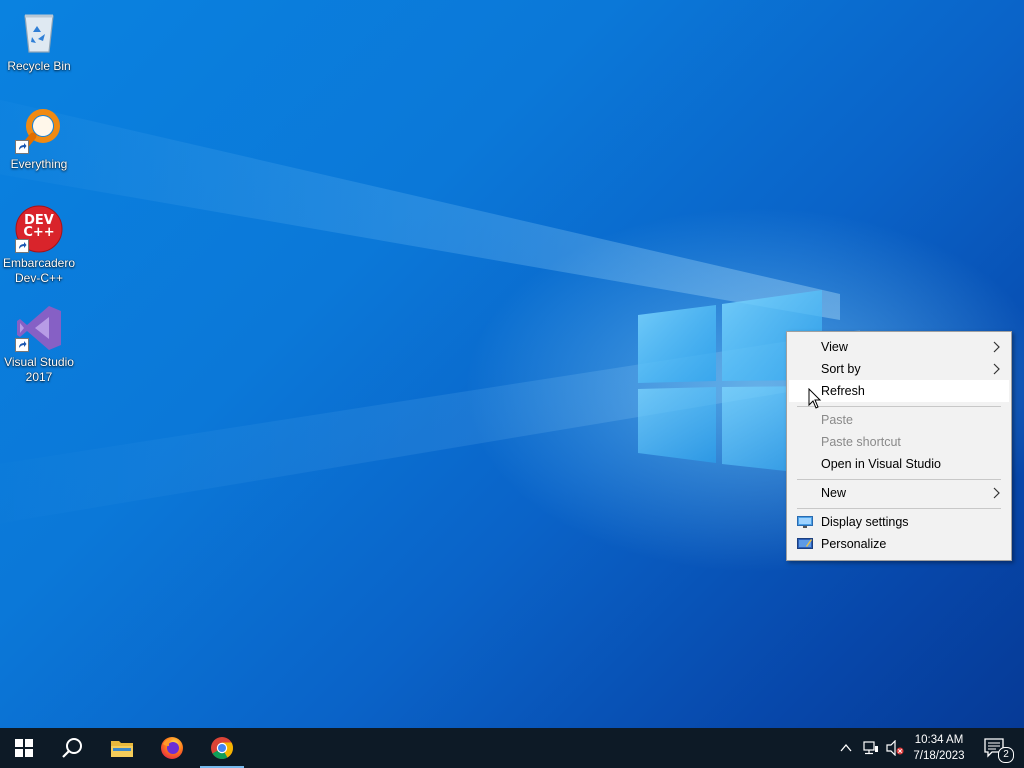 The image size is (1024, 768). Describe the element at coordinates (846, 748) in the screenshot. I see `chevron-up-icon` at that location.